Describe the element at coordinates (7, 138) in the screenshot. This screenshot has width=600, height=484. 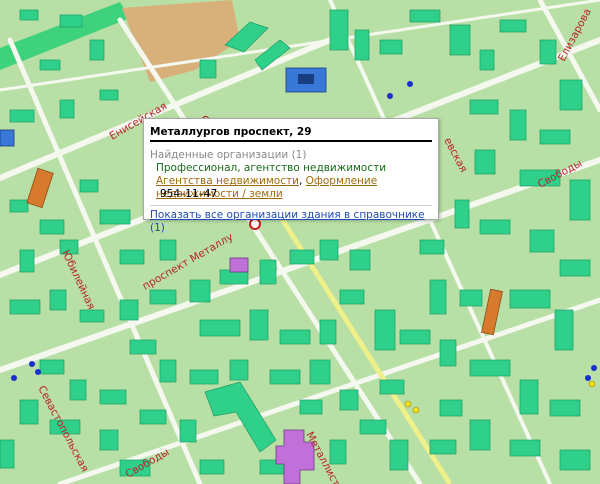
I see `blue-building-small` at that location.